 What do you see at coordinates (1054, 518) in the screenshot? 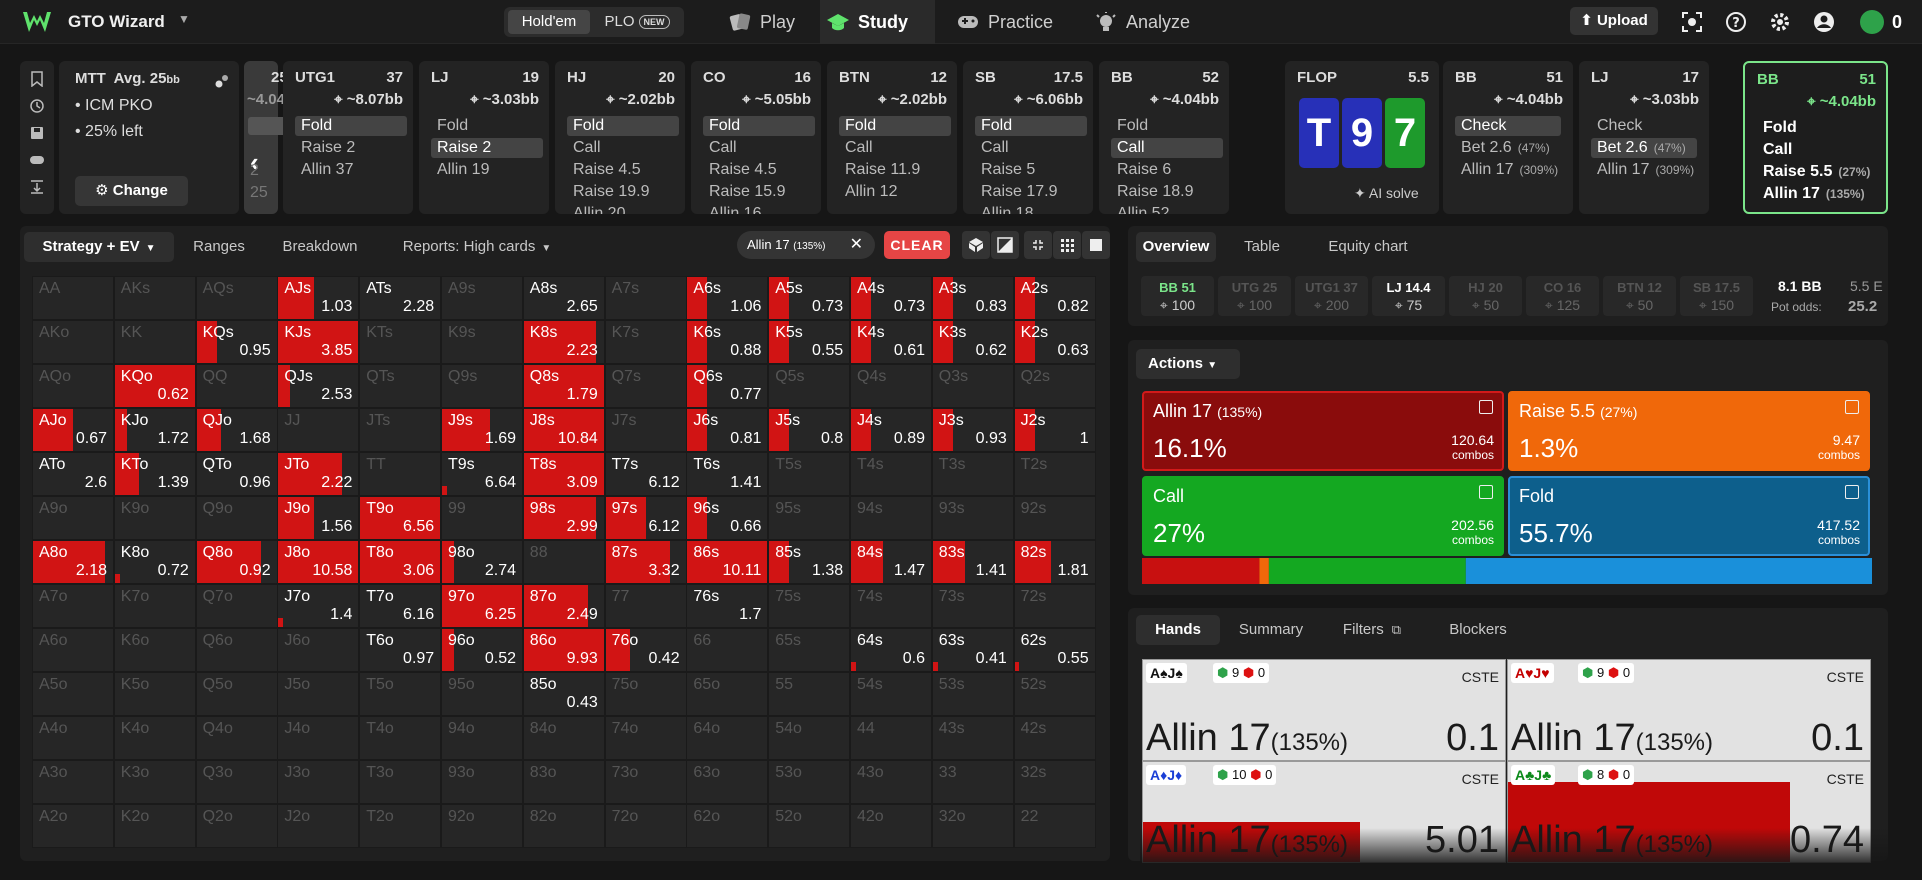
I see `hand-cell: 92s` at bounding box center [1054, 518].